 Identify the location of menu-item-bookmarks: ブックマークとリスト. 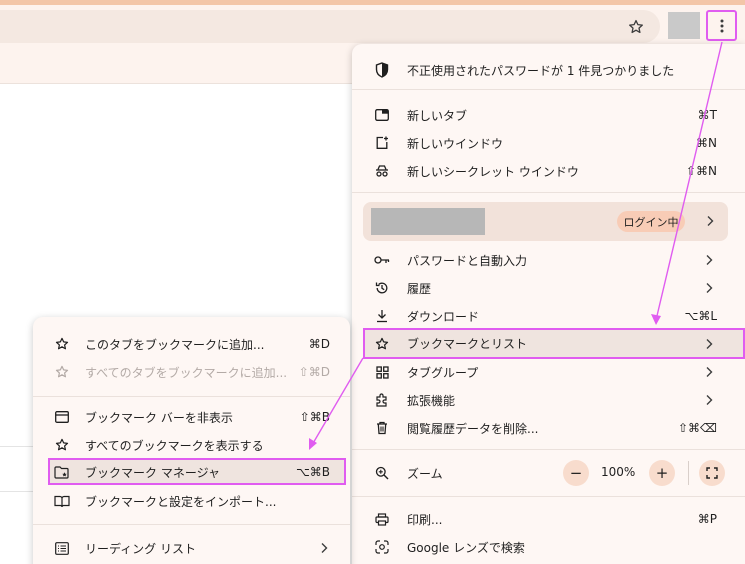
(554, 343).